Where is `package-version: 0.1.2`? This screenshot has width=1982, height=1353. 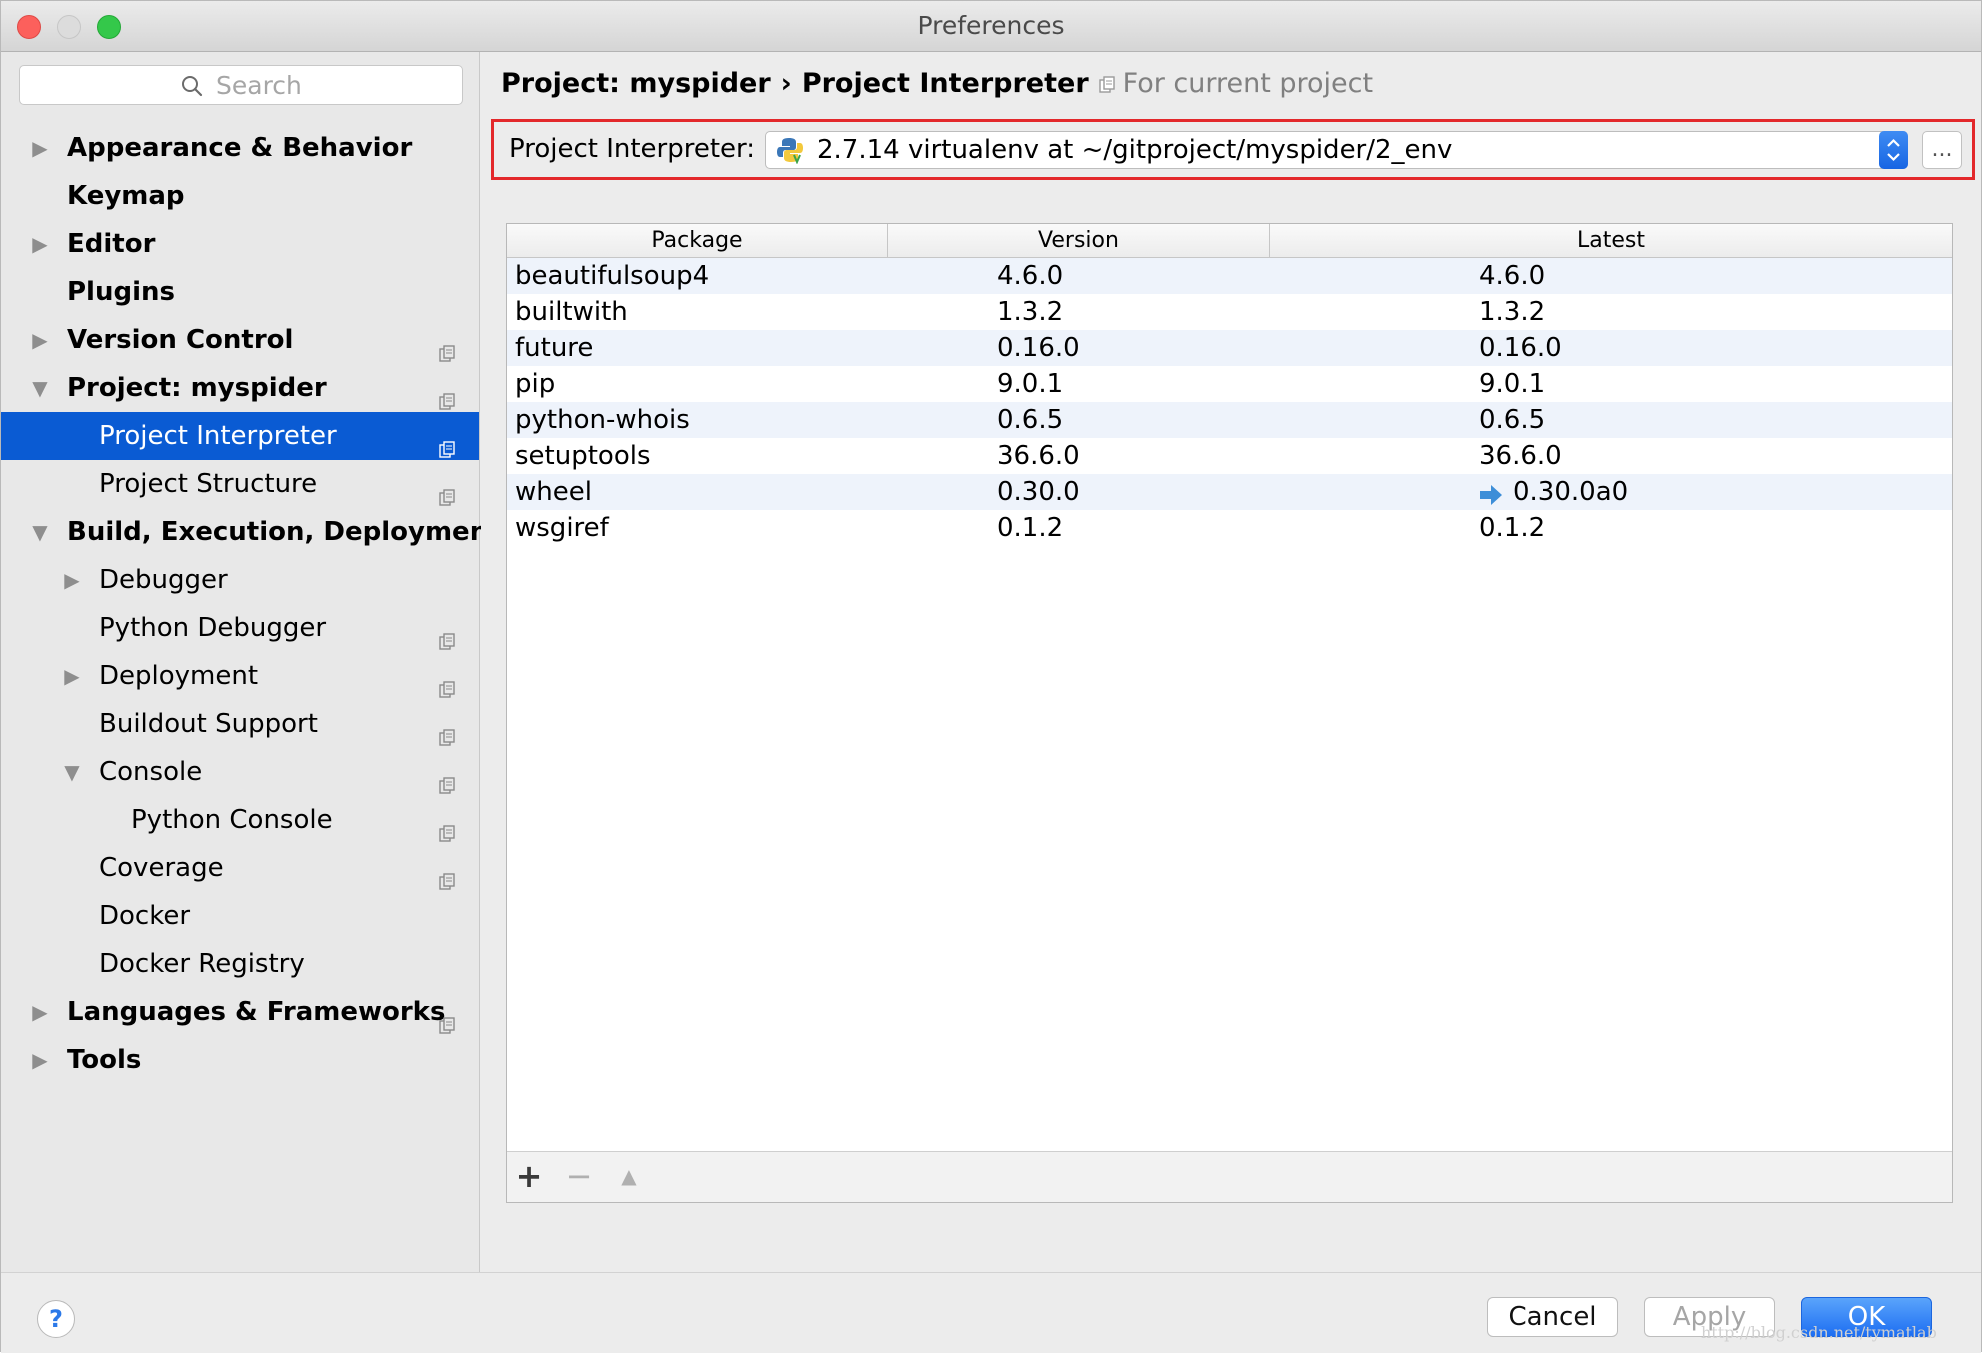
package-version: 0.1.2 is located at coordinates (1030, 528).